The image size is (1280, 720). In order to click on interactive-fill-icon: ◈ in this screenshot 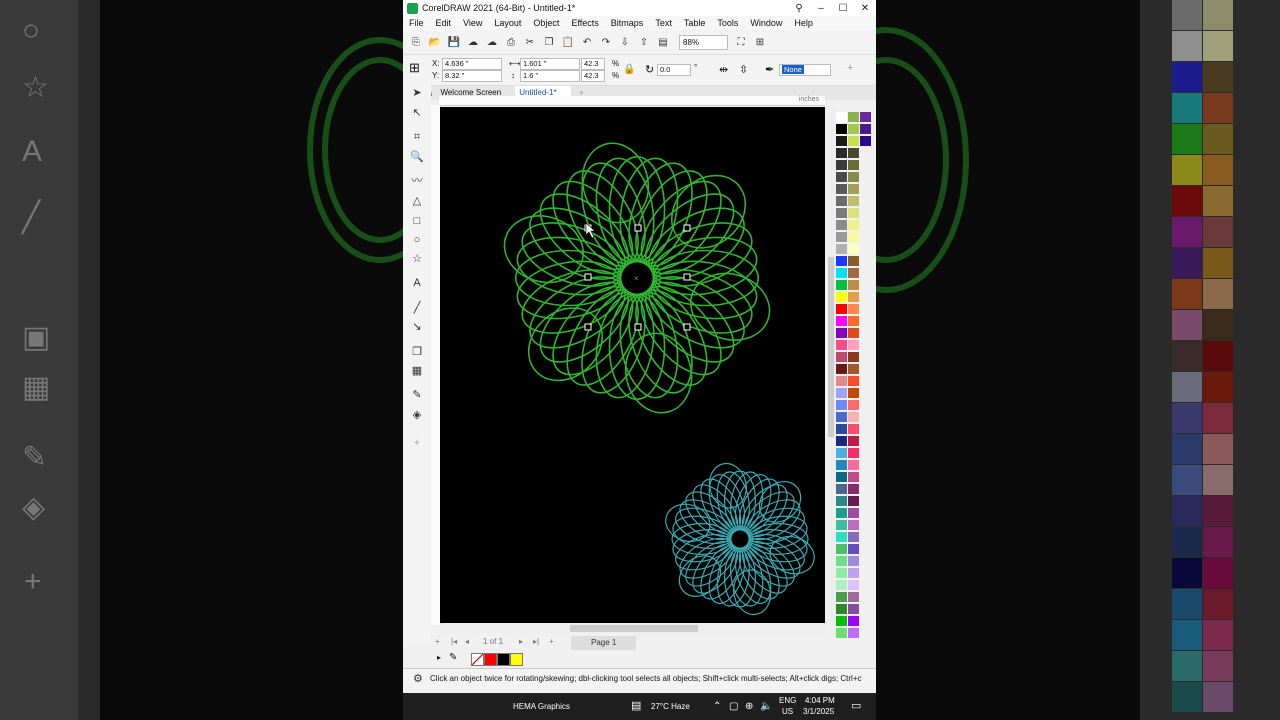, I will do `click(417, 415)`.